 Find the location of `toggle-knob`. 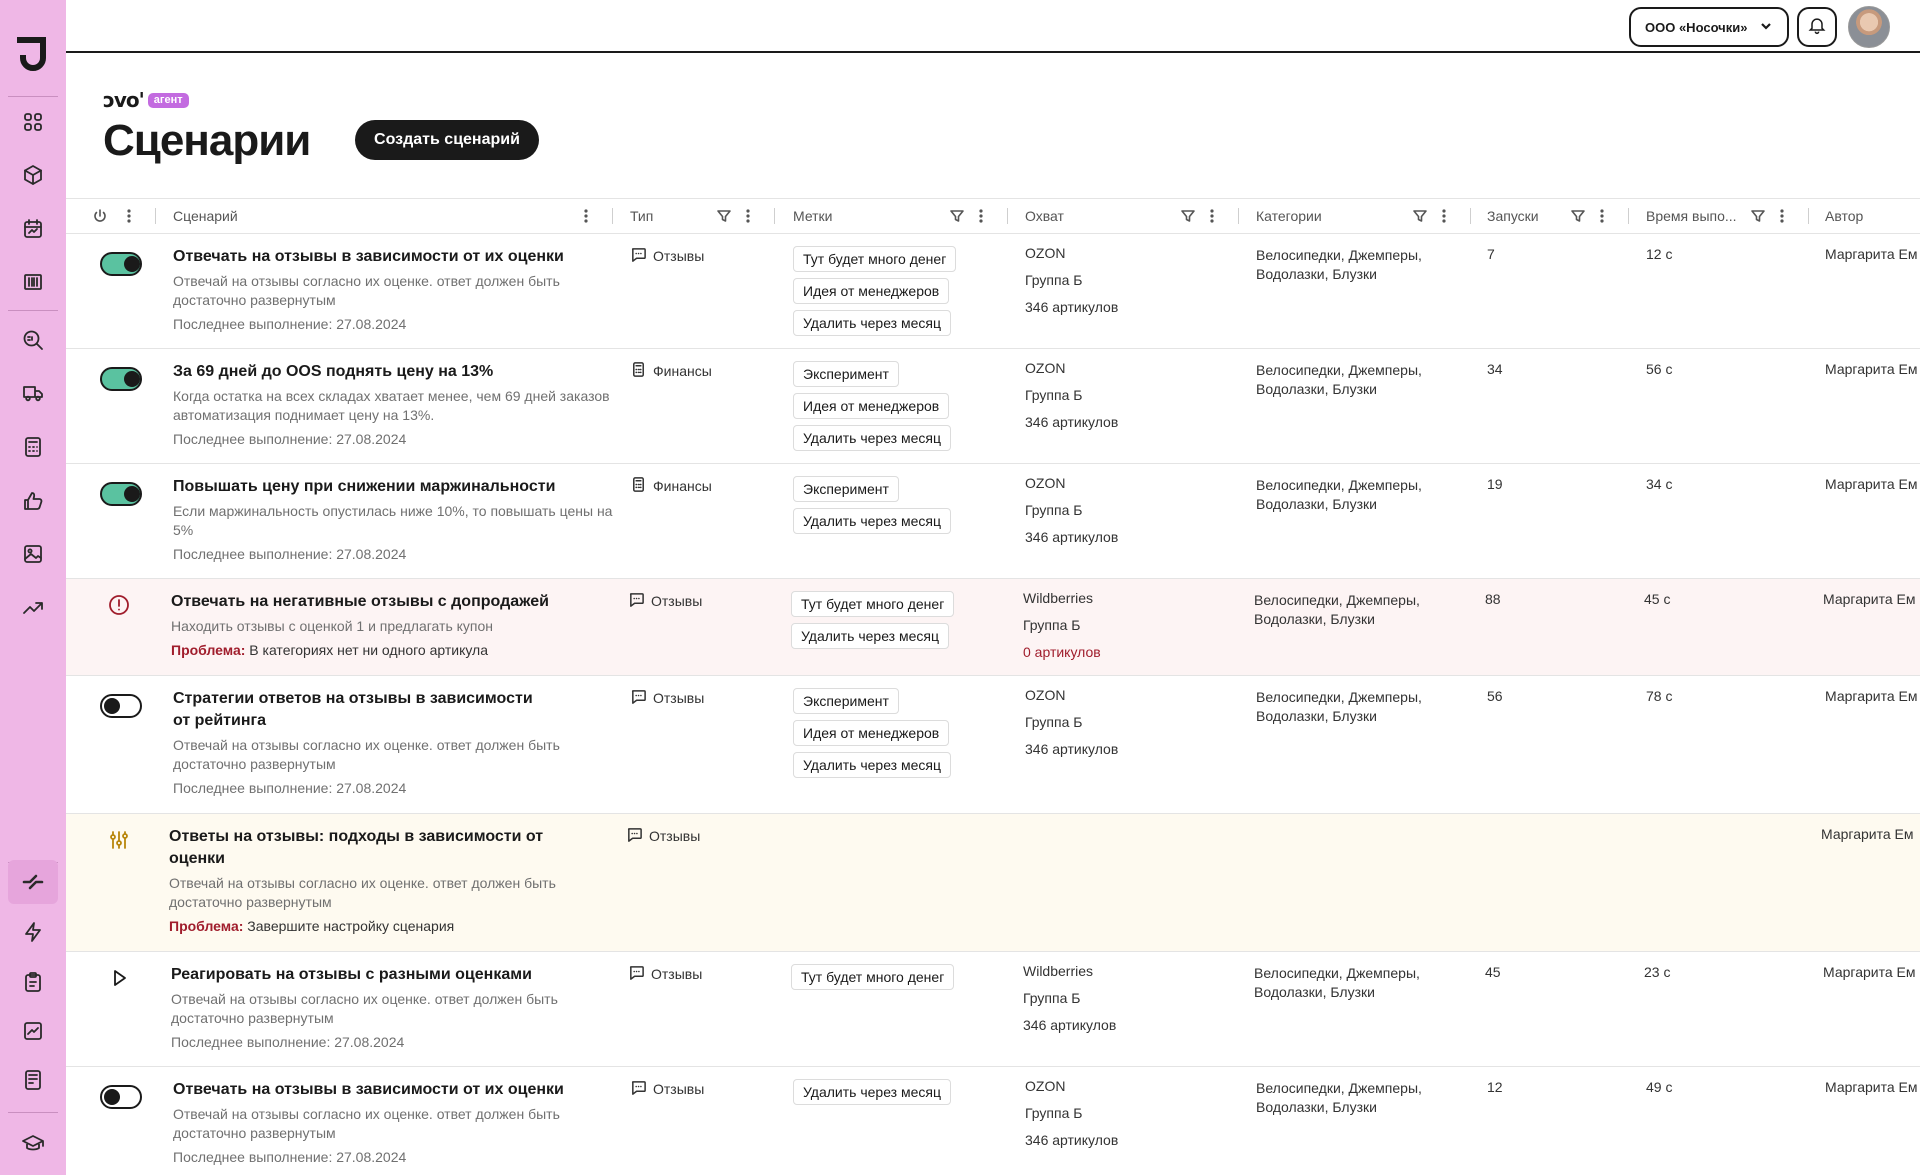

toggle-knob is located at coordinates (112, 706).